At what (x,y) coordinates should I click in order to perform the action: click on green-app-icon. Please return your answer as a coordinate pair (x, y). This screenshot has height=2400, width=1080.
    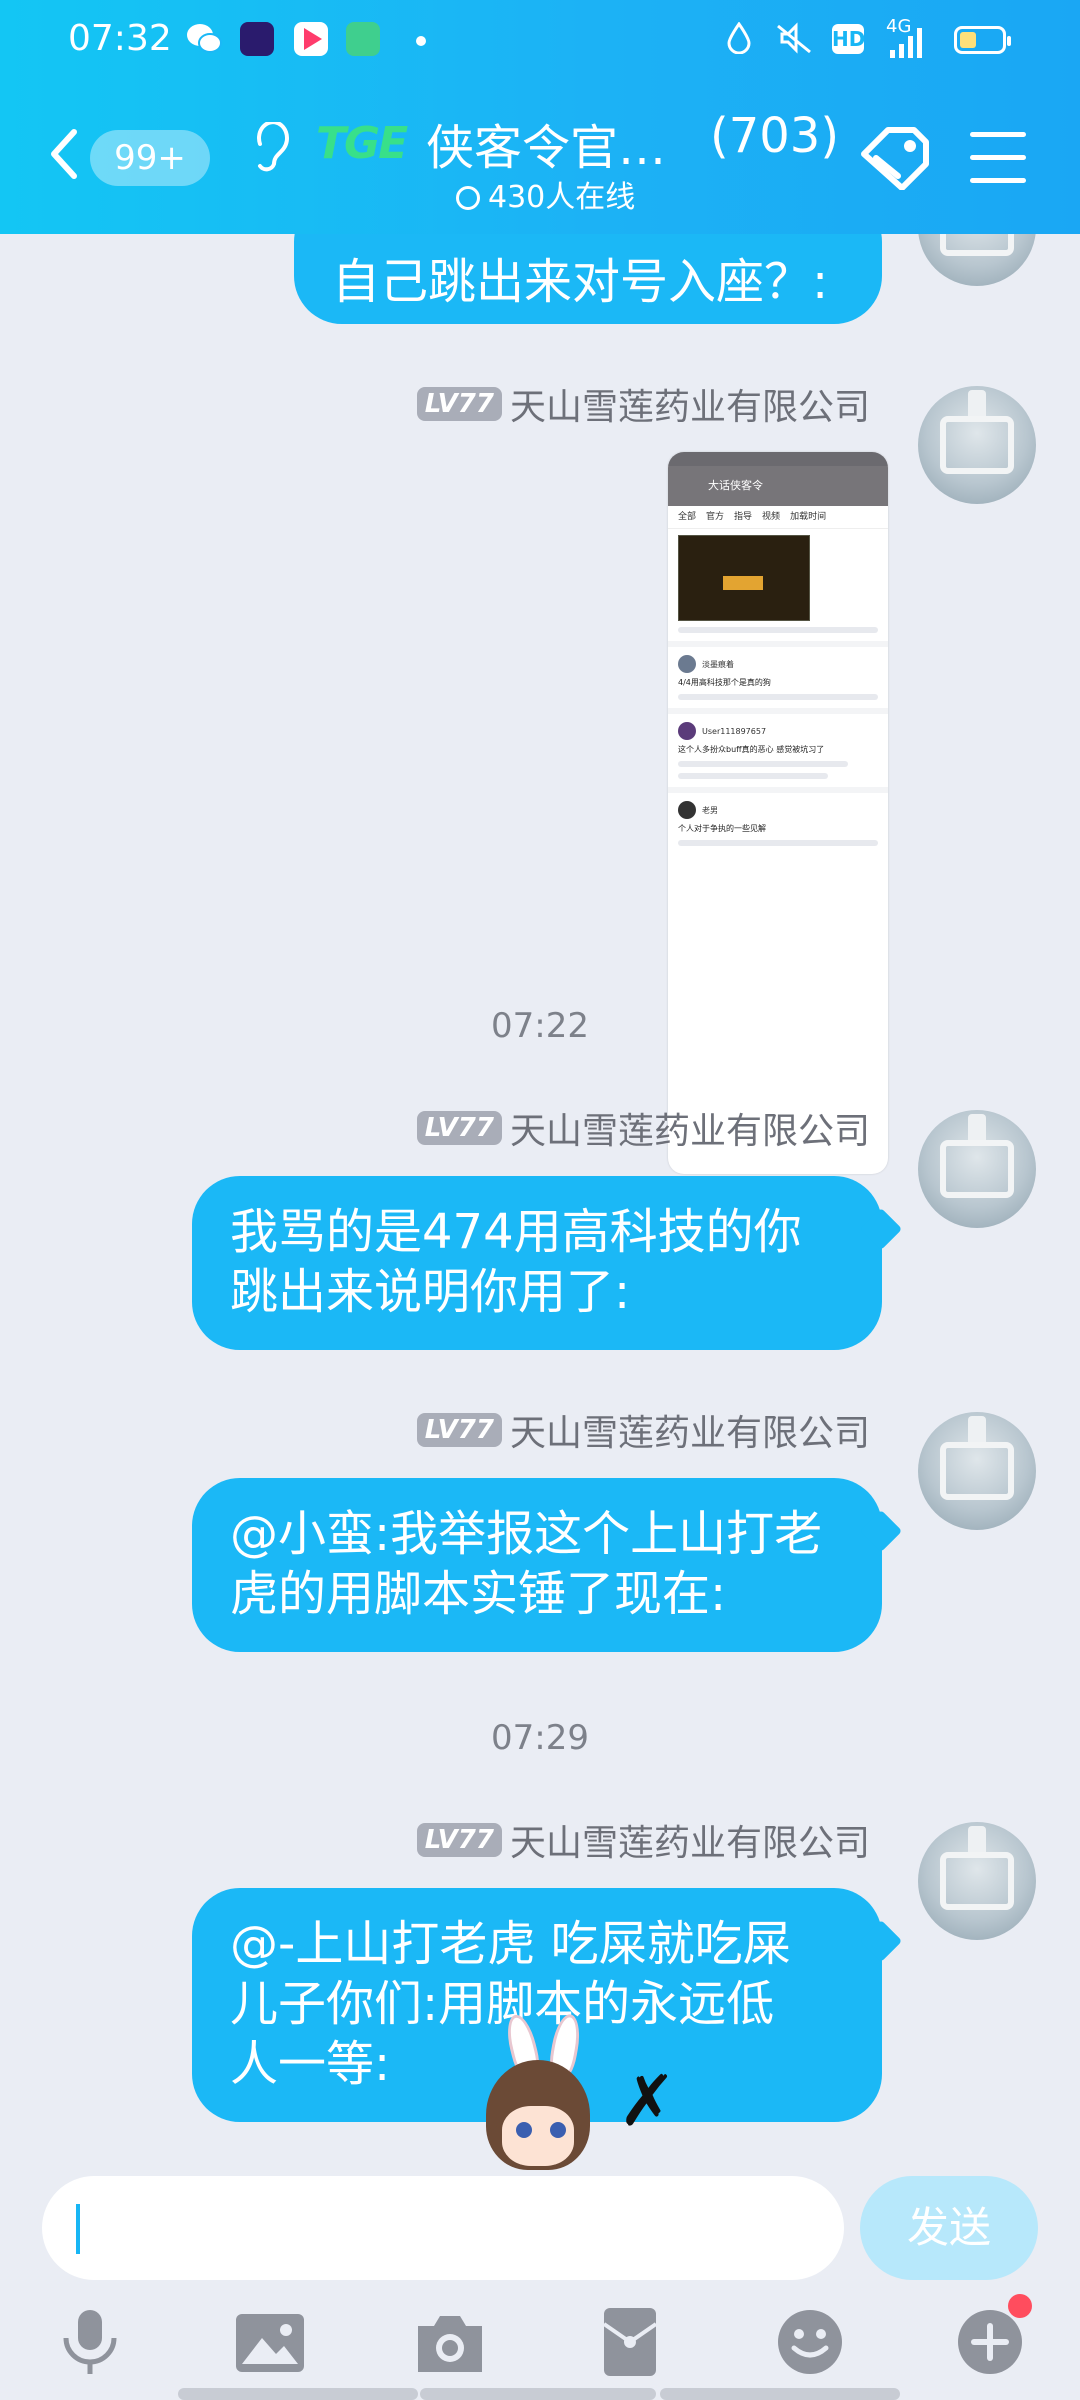
    Looking at the image, I should click on (363, 39).